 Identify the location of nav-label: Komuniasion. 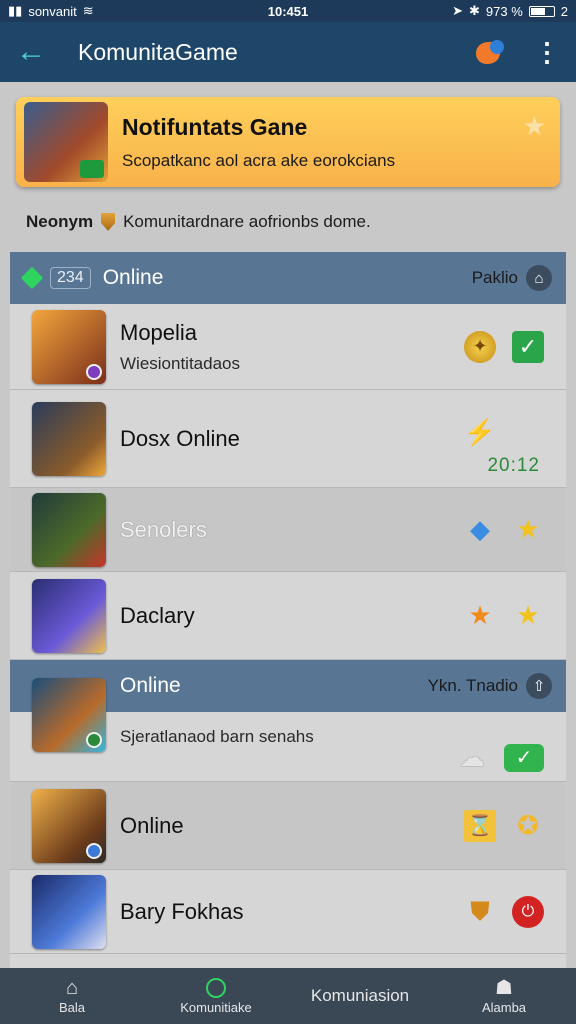
(360, 995).